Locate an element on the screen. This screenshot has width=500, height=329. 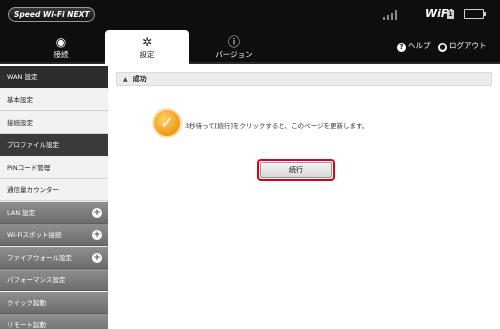
tab-settings: ✲ 設定 is located at coordinates (147, 47).